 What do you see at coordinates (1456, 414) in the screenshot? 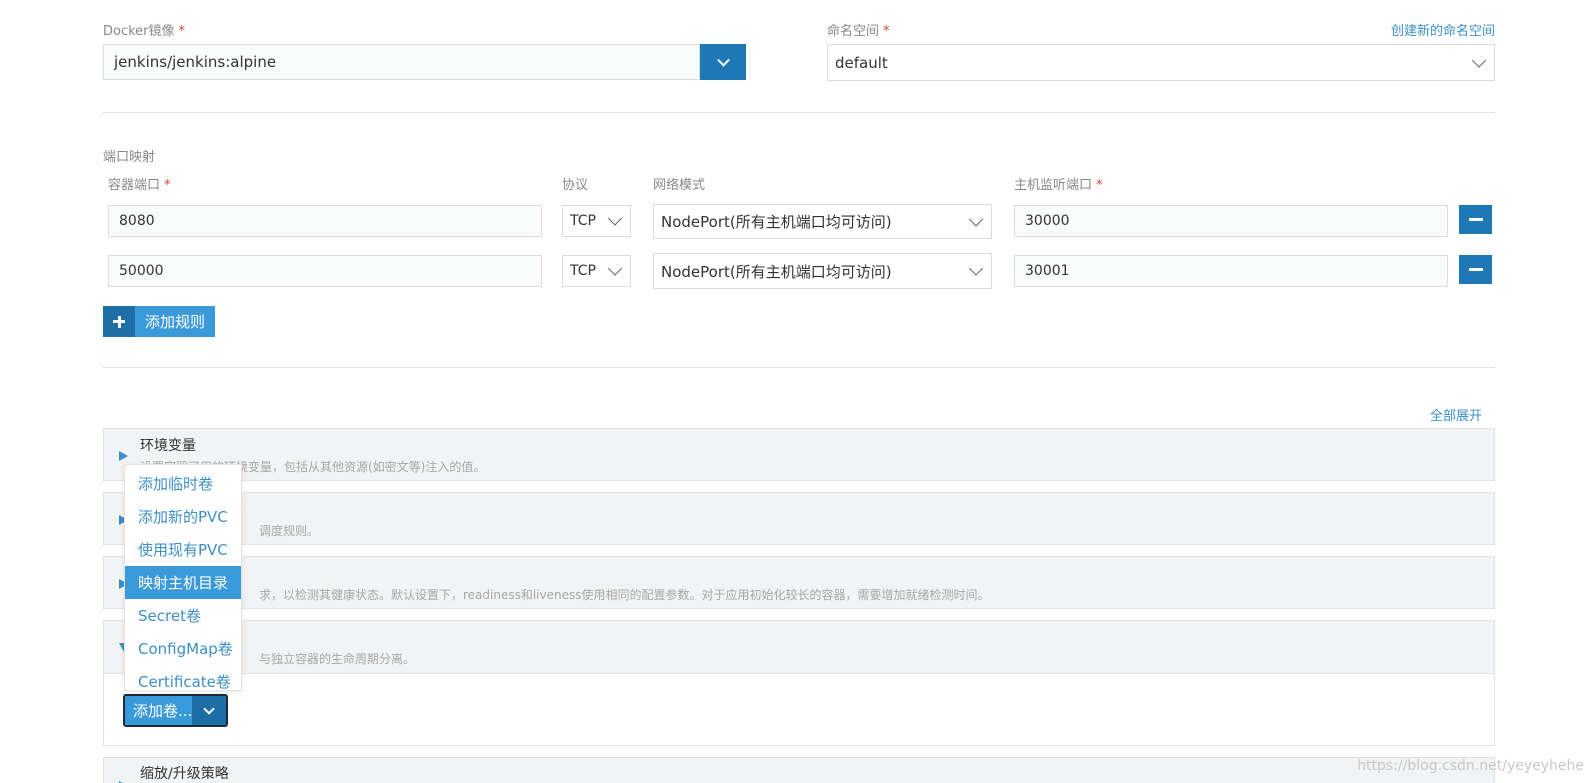
I see `expand-all-link: 全部展开` at bounding box center [1456, 414].